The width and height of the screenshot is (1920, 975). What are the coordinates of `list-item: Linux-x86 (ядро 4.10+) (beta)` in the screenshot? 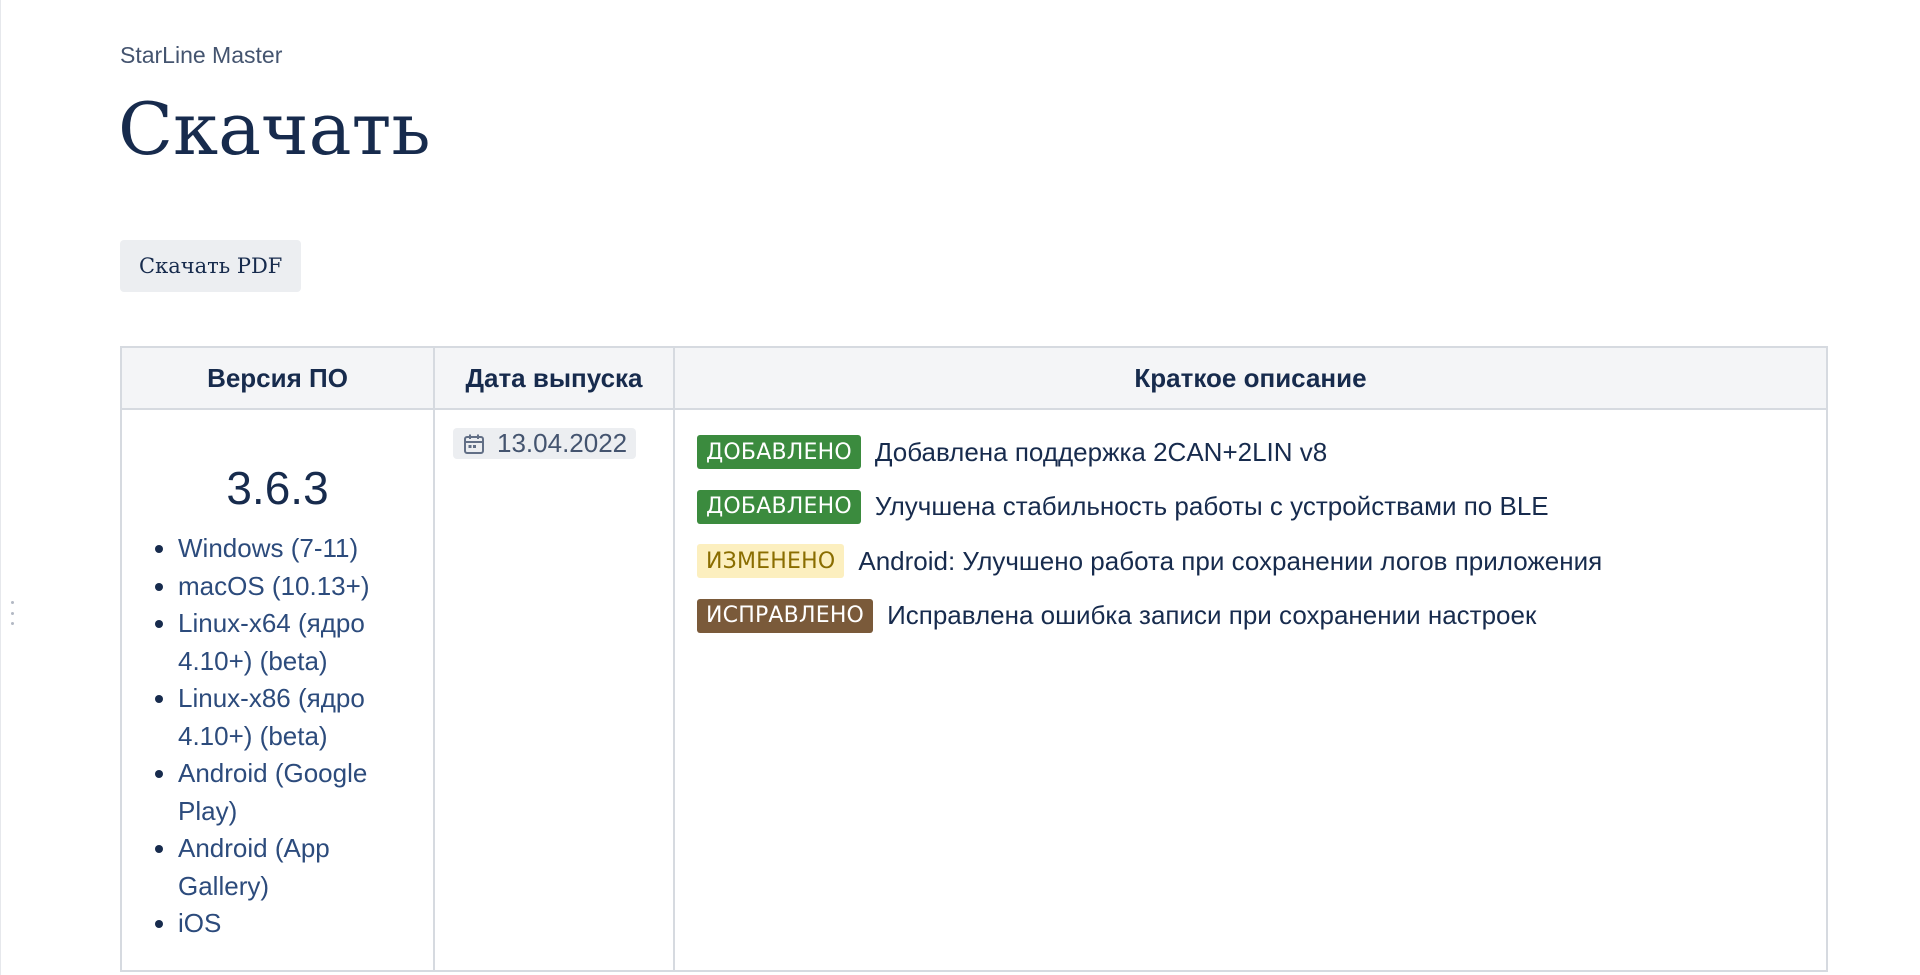 It's located at (305, 717).